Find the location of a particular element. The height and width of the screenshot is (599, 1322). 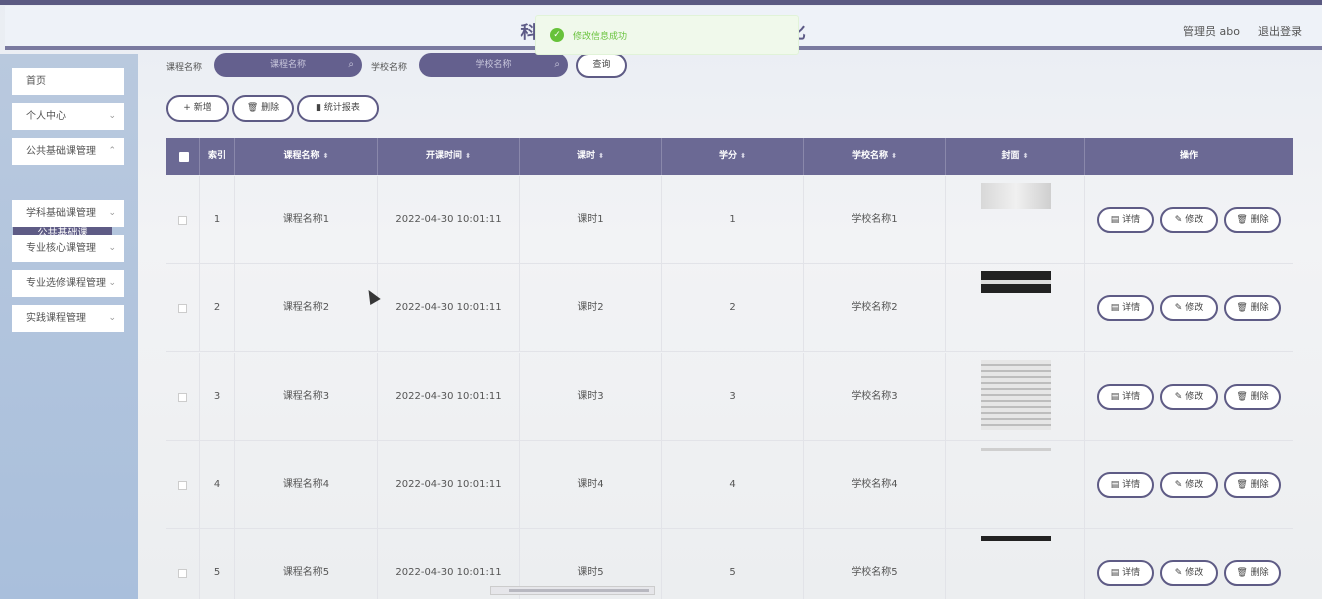

header-course: 课程名称 ⬍ is located at coordinates (306, 156).